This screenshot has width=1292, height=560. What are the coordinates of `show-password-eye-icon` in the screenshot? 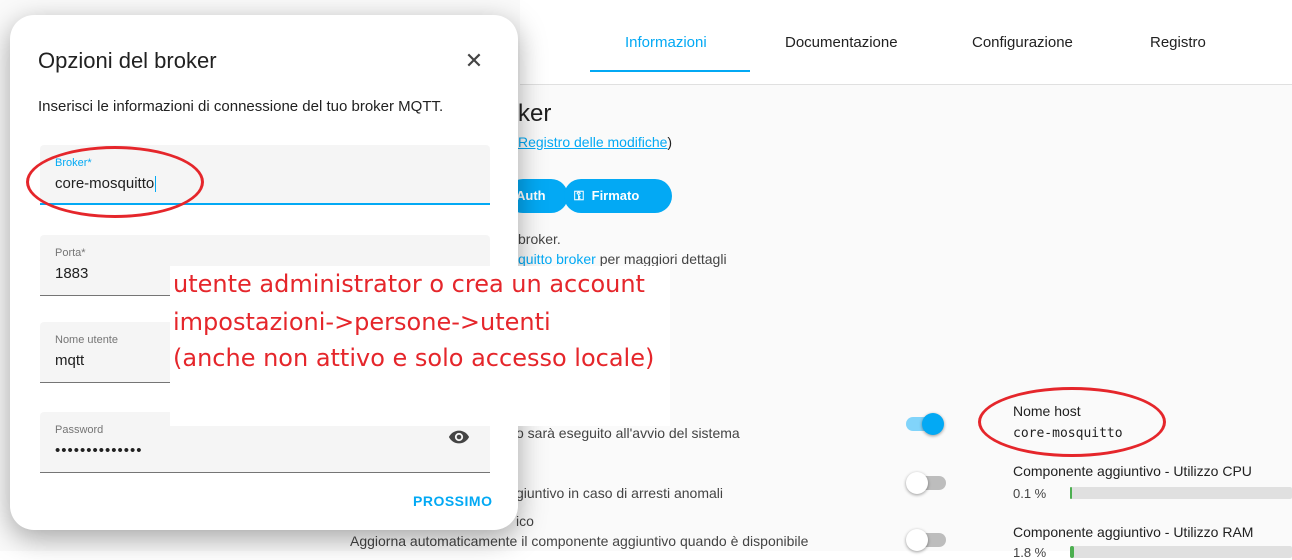 It's located at (459, 437).